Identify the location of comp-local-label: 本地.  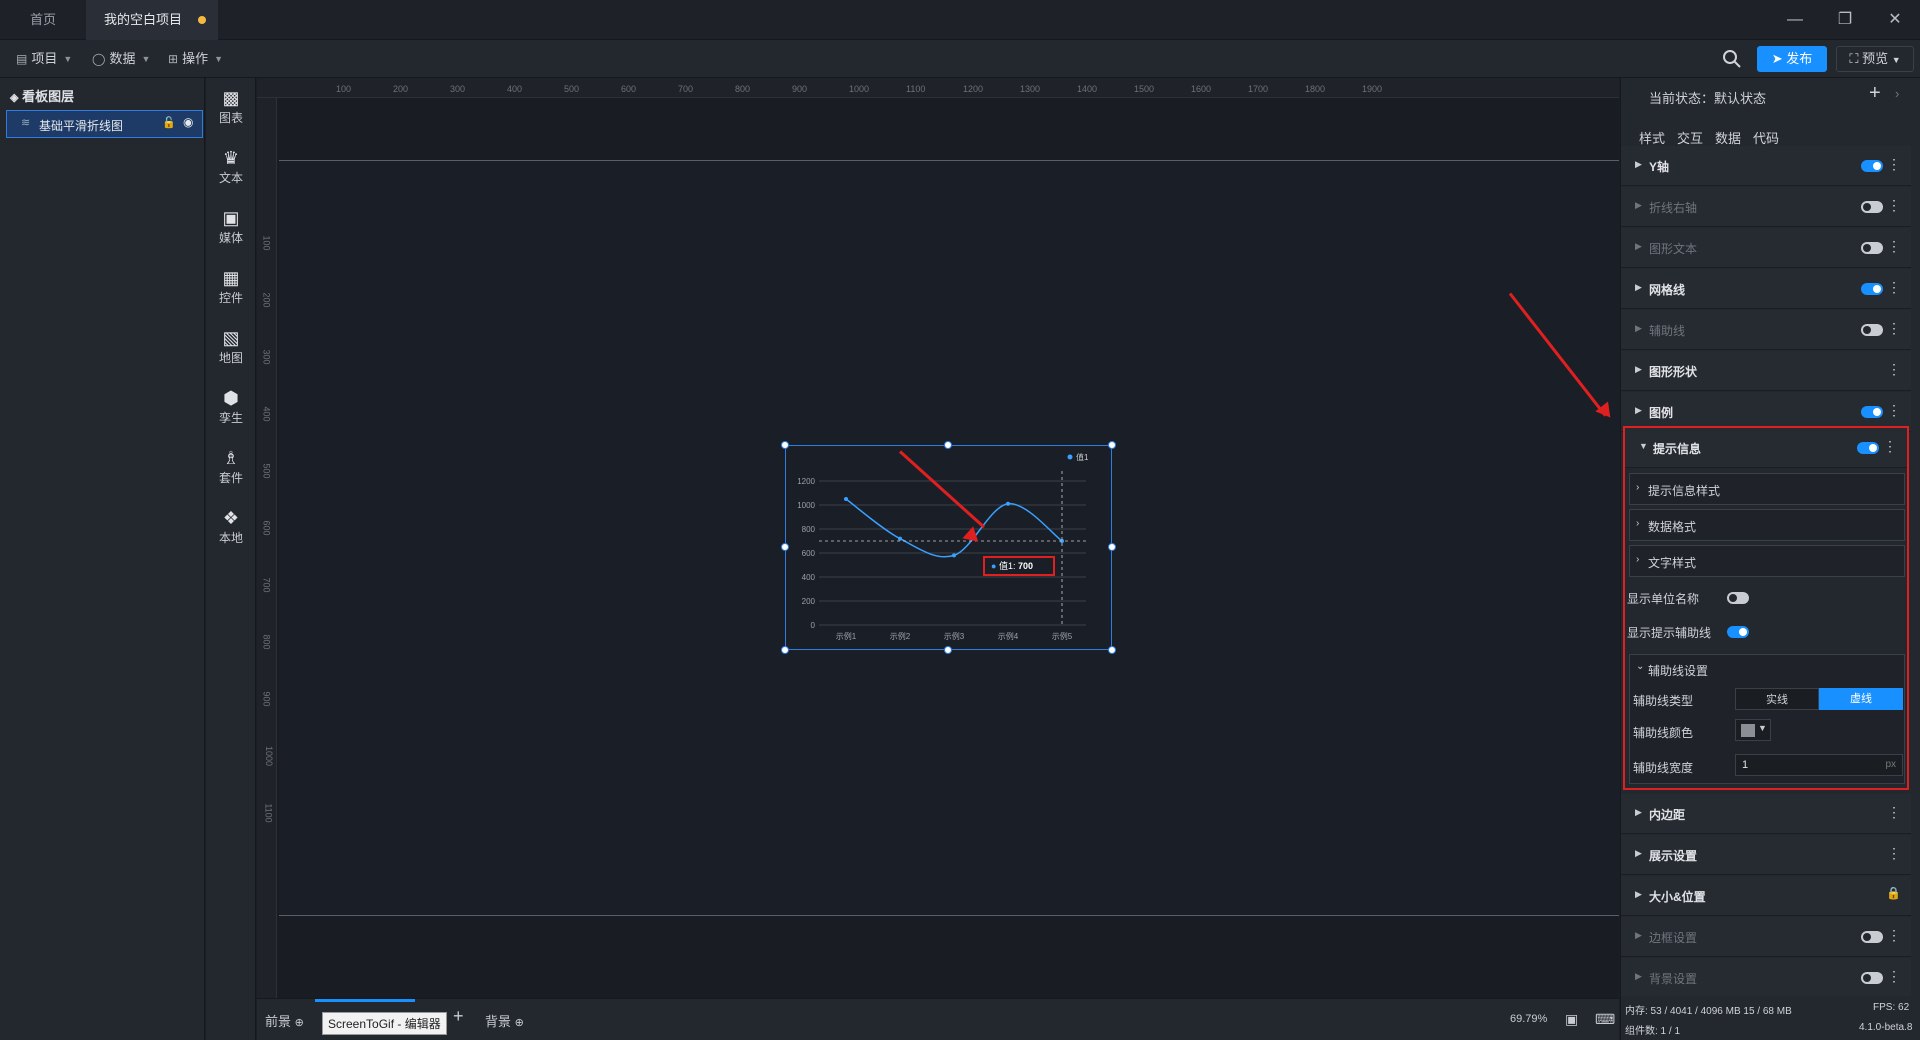
(230, 538).